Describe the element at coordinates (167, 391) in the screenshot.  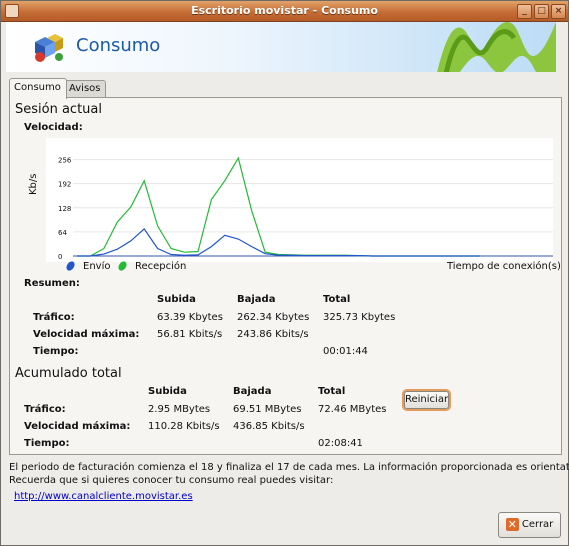
I see `acc-col-subida: Subida` at that location.